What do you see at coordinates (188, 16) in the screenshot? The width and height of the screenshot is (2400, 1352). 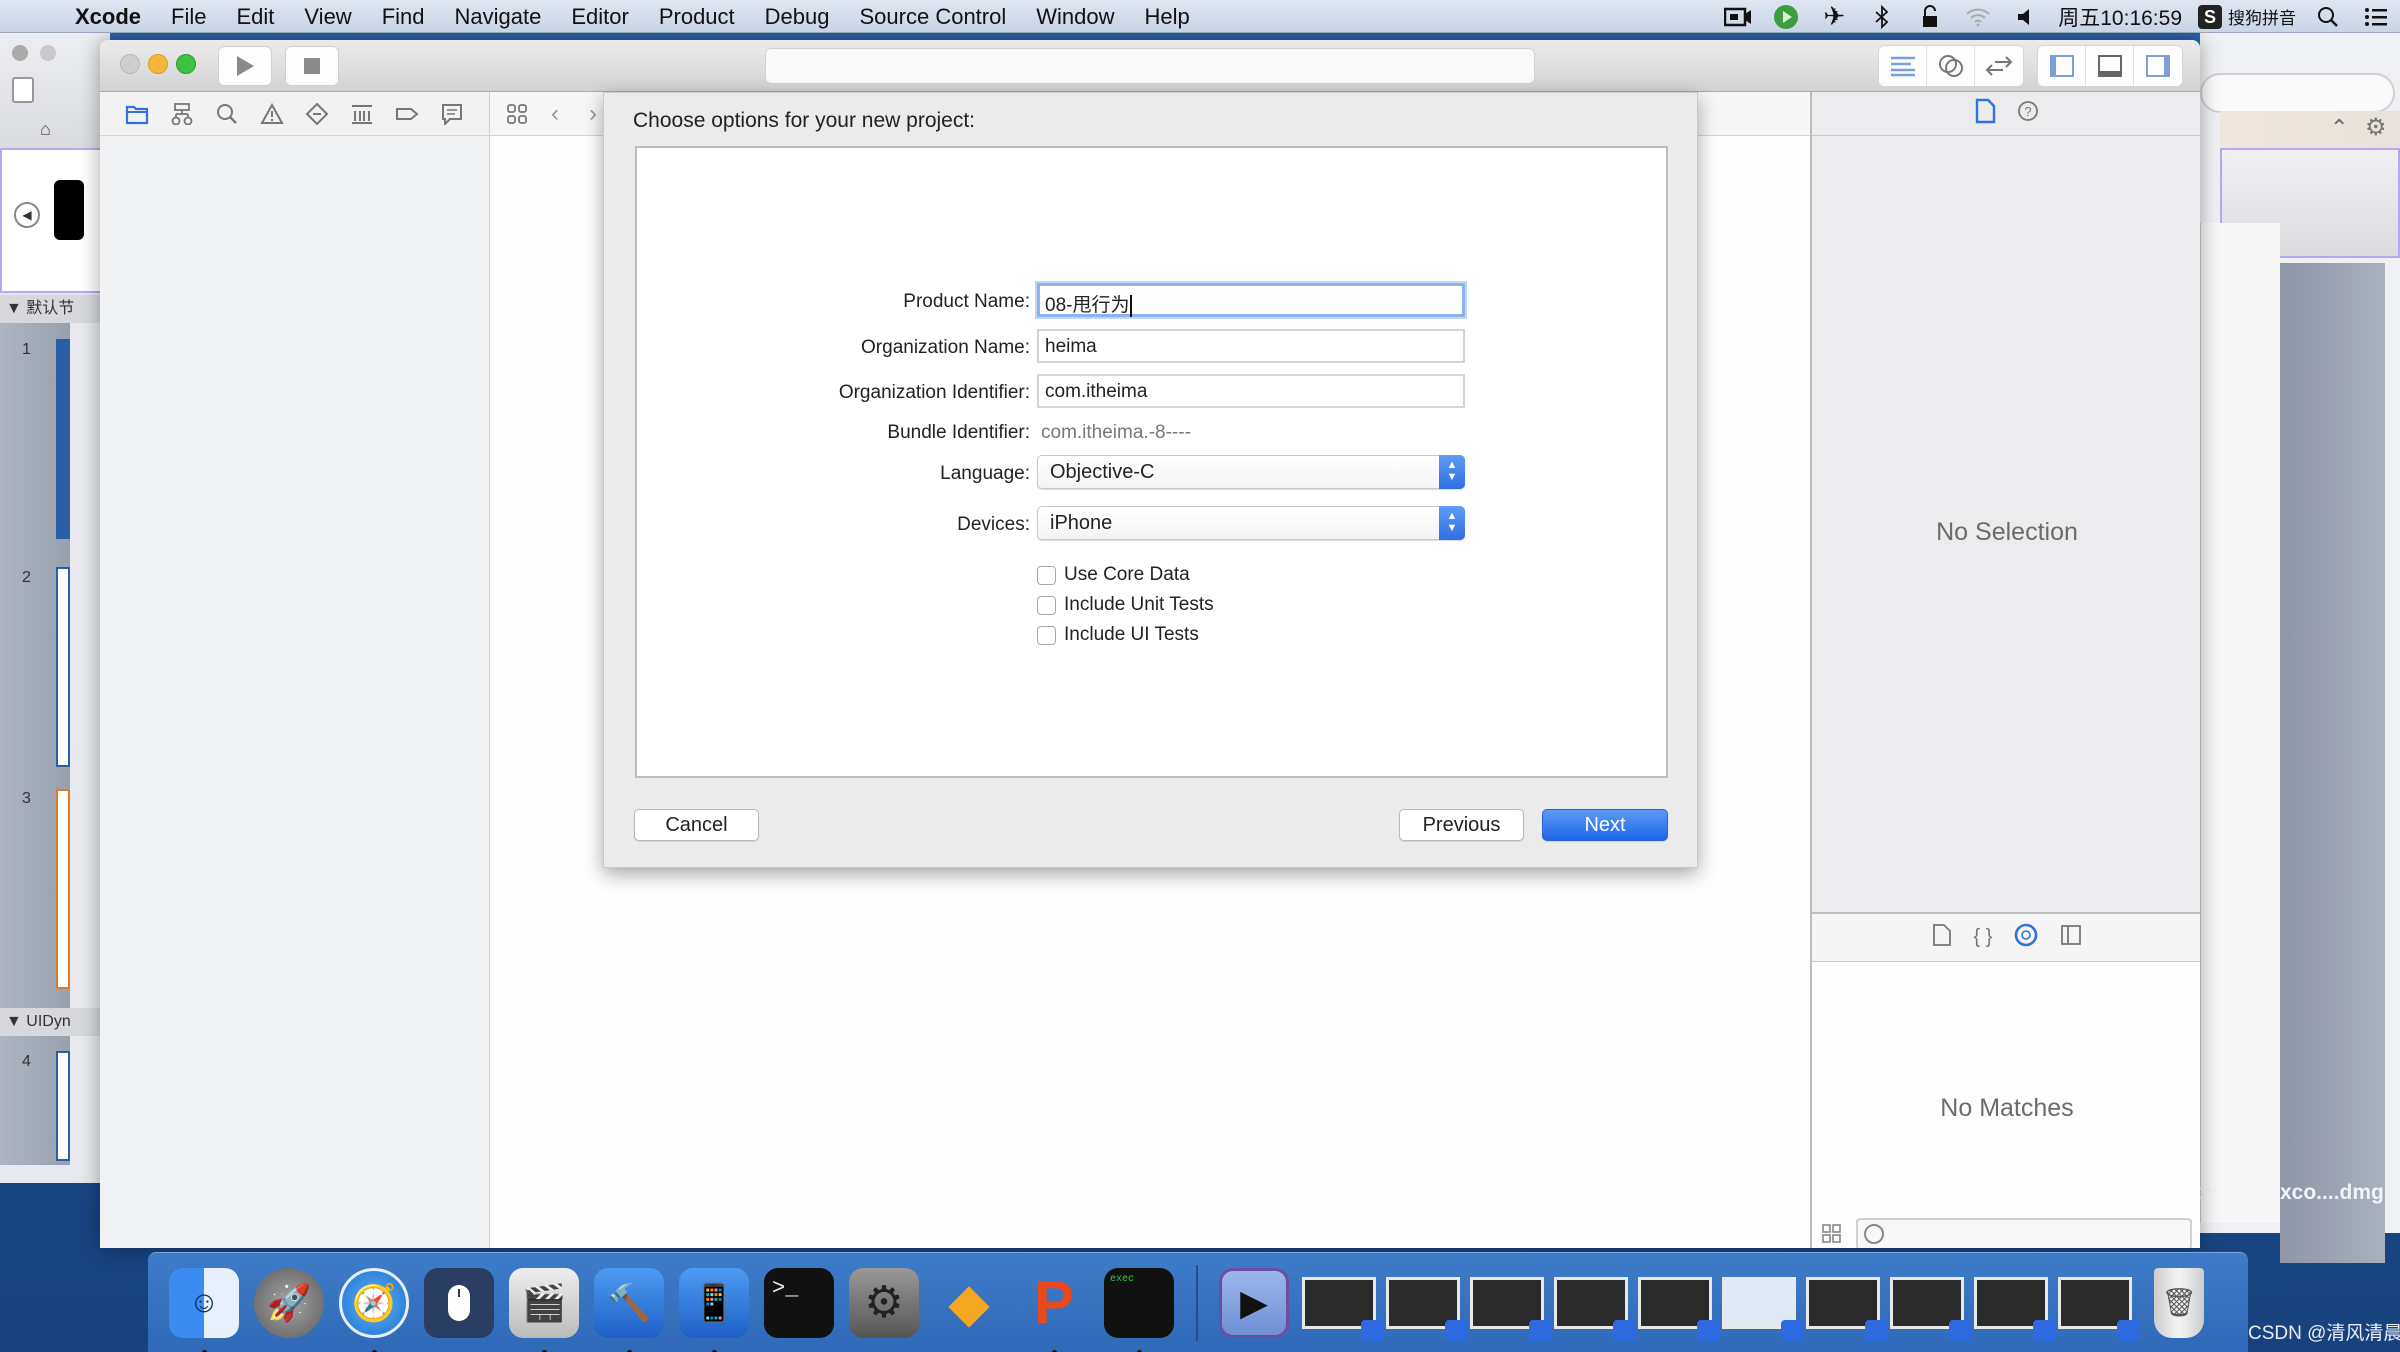 I see `menu-file: File` at bounding box center [188, 16].